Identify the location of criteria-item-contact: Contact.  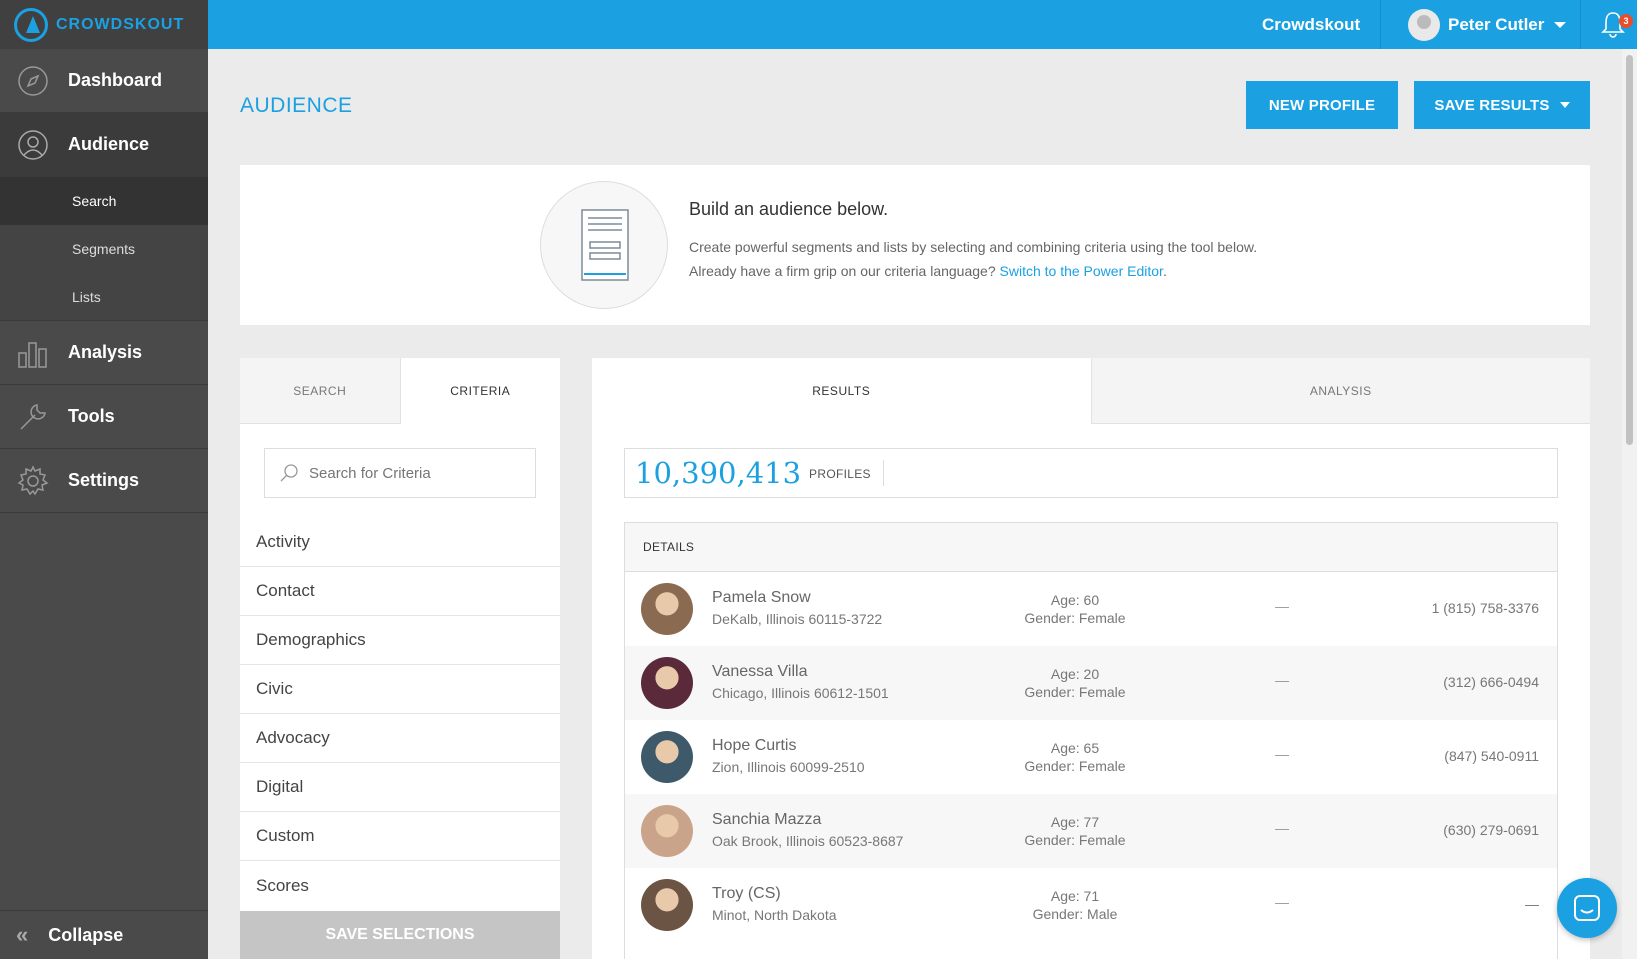
(400, 591).